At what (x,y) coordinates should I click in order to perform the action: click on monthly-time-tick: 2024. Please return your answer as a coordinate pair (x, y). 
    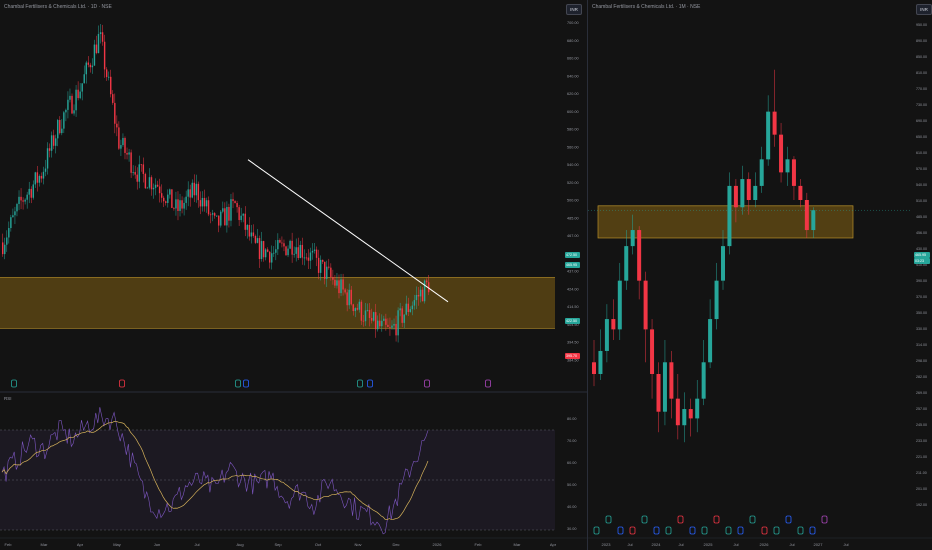
    Looking at the image, I should click on (657, 544).